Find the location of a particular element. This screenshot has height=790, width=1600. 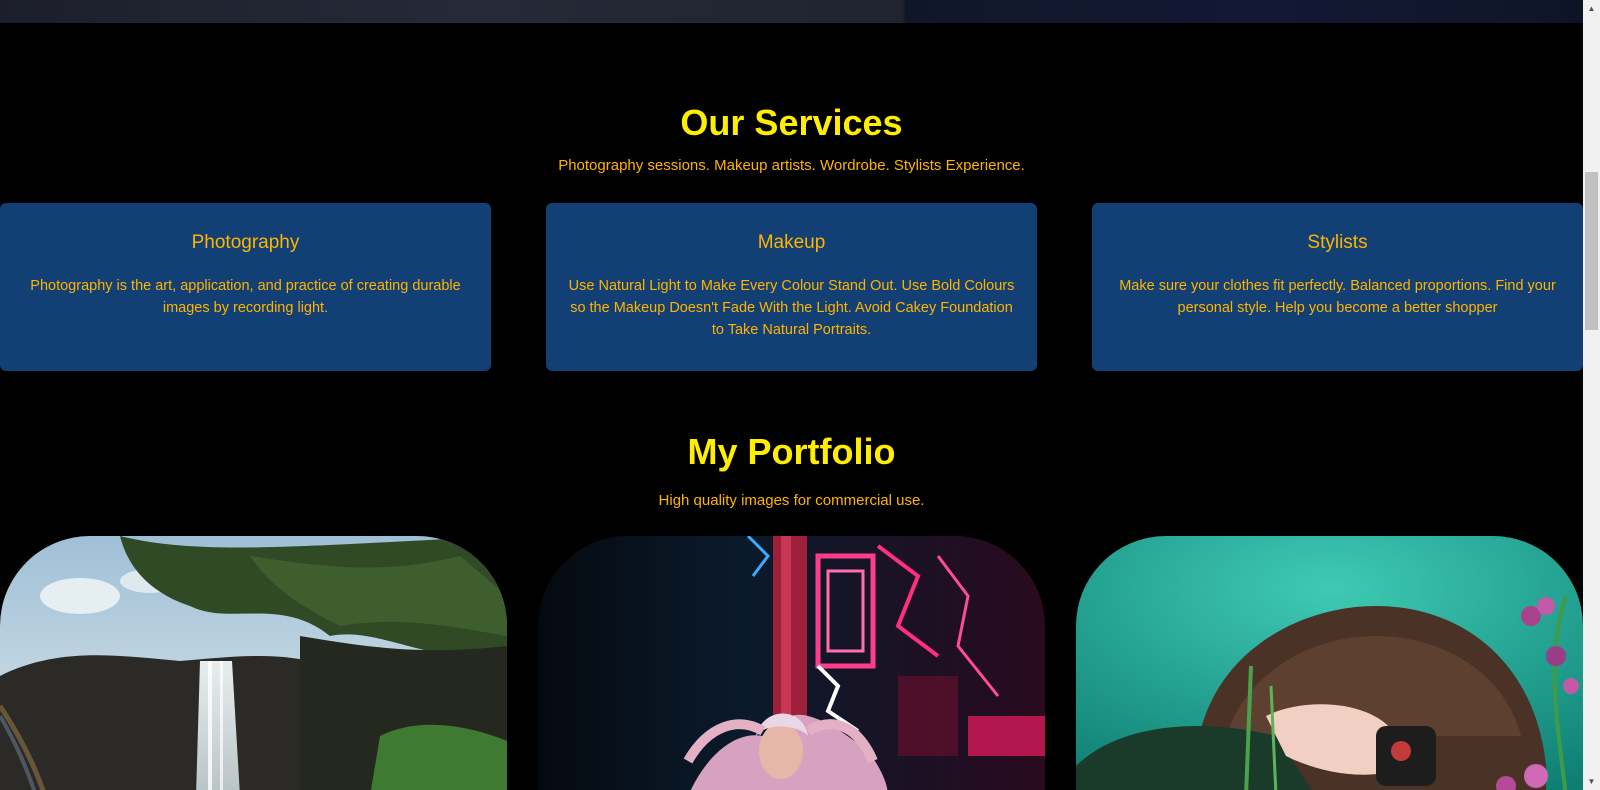

flower-photographer-photo is located at coordinates (1329, 663).